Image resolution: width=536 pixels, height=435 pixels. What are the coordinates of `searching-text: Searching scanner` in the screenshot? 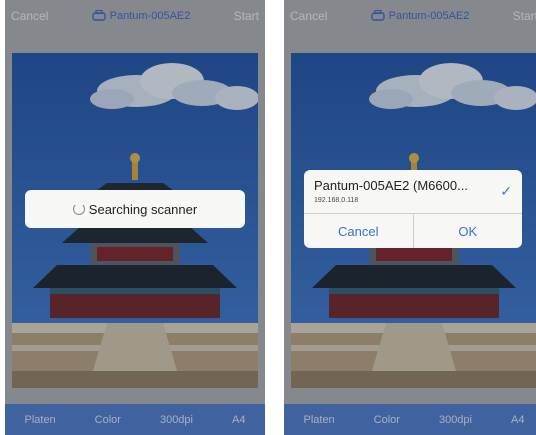 It's located at (143, 209).